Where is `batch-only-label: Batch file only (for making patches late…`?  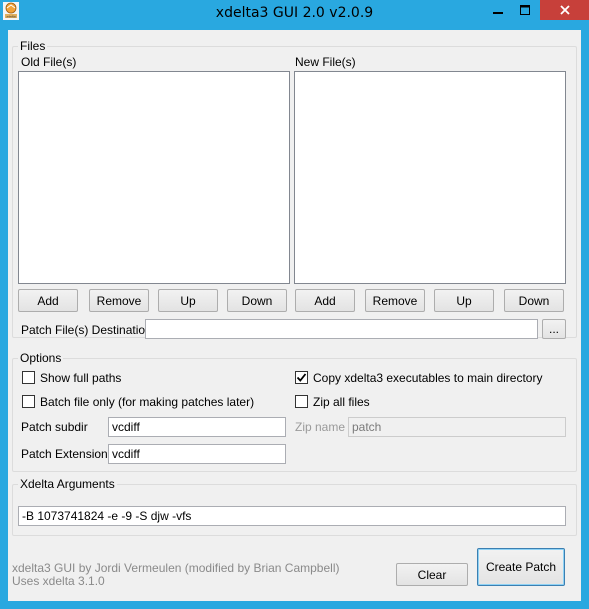
batch-only-label: Batch file only (for making patches late… is located at coordinates (147, 402).